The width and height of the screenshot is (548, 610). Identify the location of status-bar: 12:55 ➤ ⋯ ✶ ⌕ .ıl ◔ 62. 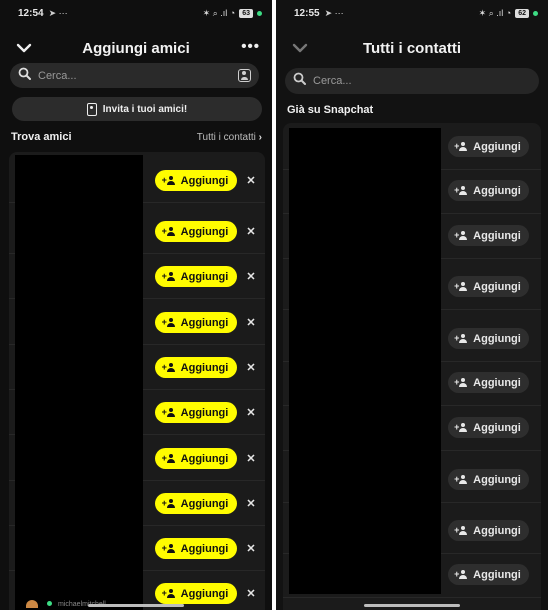
(412, 13).